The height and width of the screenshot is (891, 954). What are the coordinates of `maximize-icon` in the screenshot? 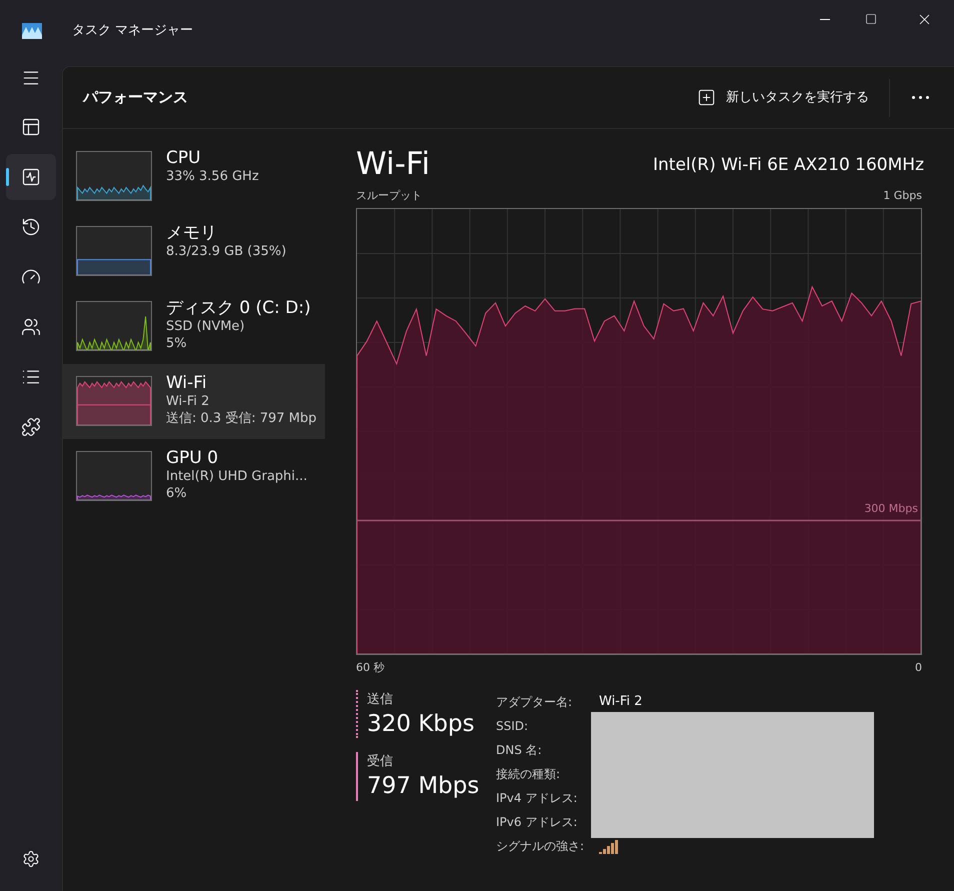 It's located at (871, 19).